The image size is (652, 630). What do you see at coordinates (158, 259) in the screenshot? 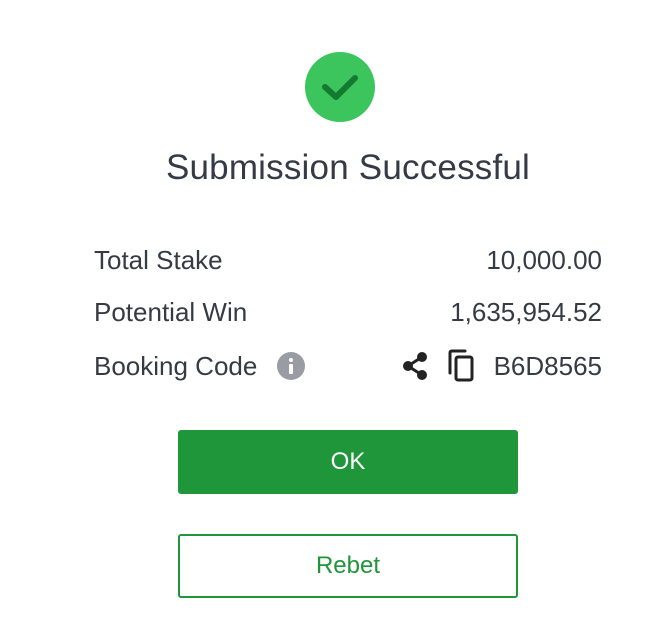
I see `total-stake-label: Total Stake` at bounding box center [158, 259].